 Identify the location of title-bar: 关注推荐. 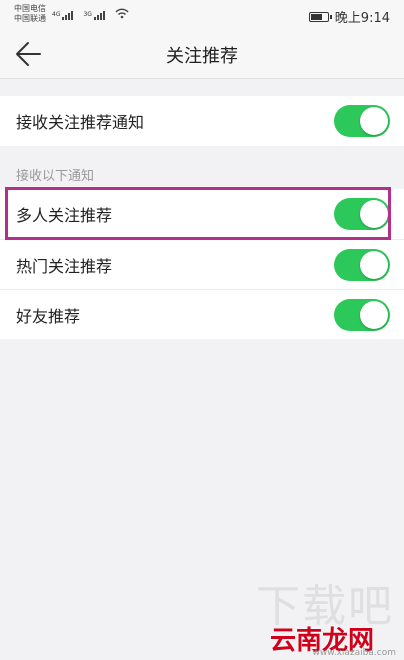
(202, 54).